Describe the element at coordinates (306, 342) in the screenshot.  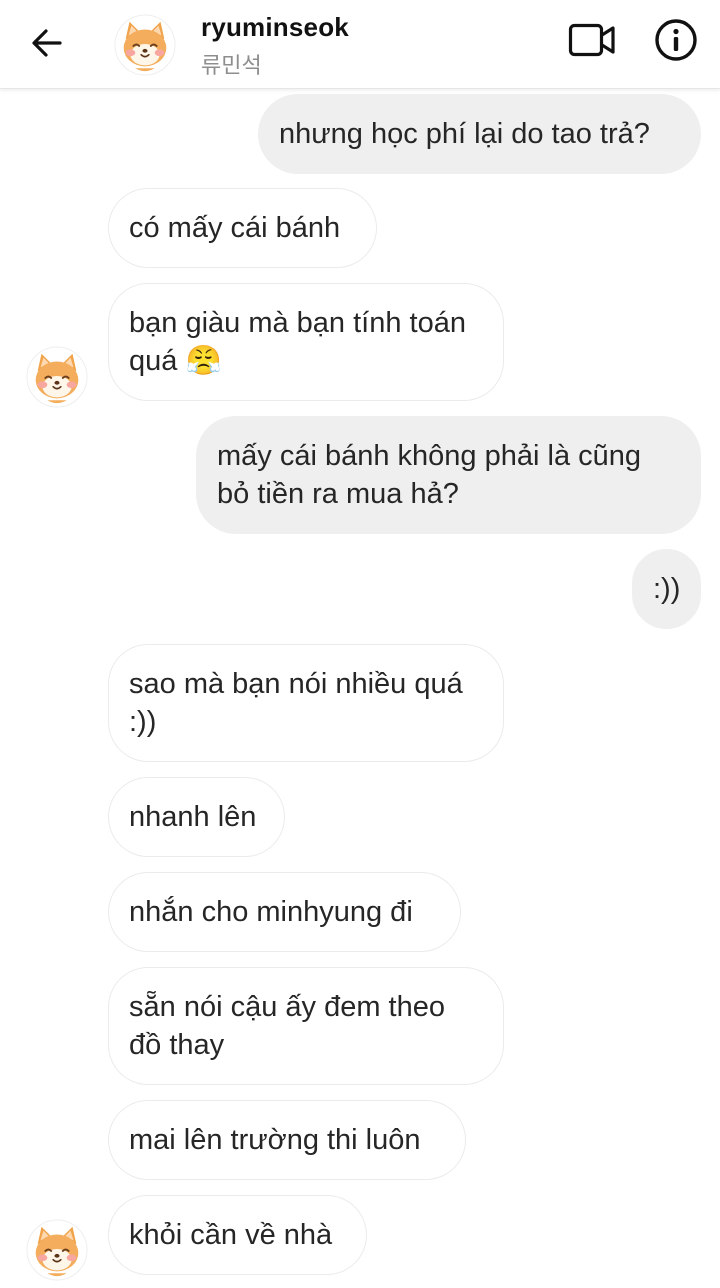
I see `message-received: bạn giàu mà bạn tính toán quá 😤` at that location.